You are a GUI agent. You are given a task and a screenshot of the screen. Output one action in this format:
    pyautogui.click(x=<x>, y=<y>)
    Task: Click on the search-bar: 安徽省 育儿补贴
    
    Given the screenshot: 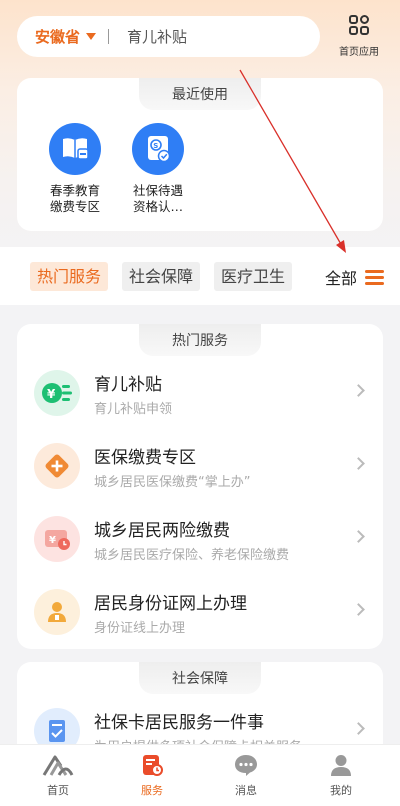 What is the action you would take?
    pyautogui.click(x=168, y=36)
    